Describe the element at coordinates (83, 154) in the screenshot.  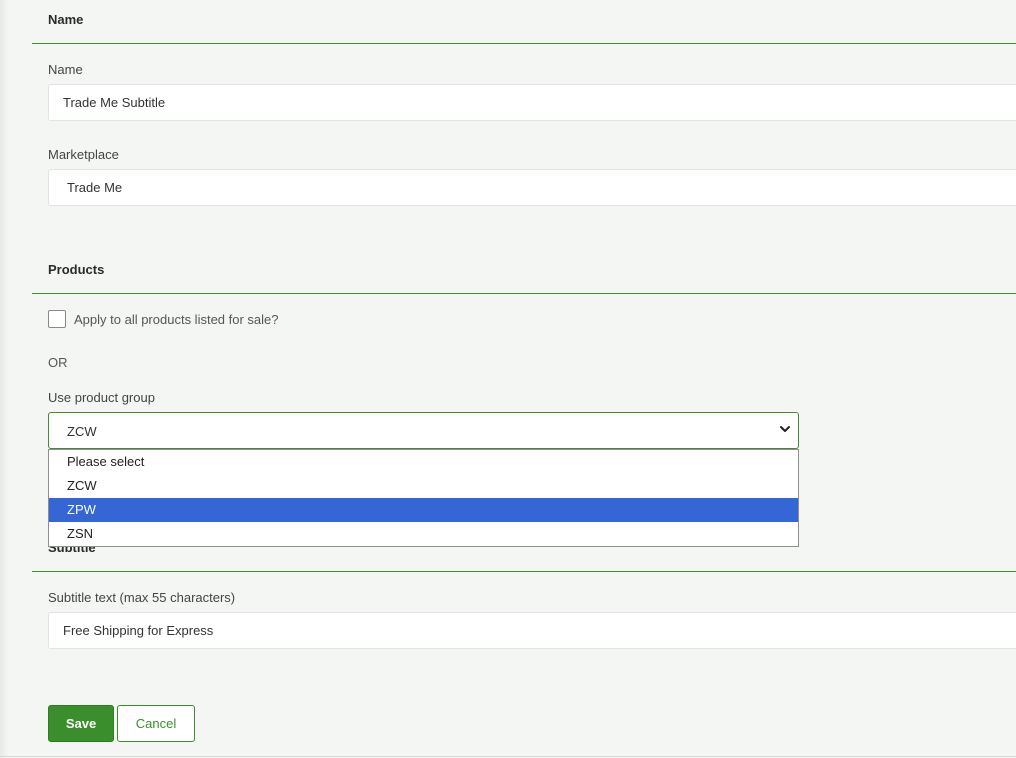
I see `marketplace-label: Marketplace` at that location.